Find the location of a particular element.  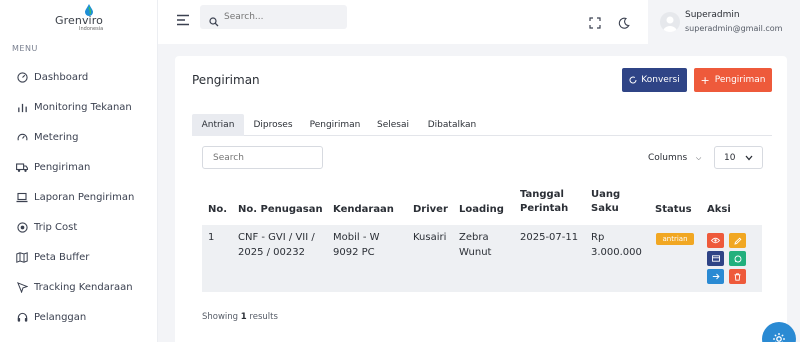

sidebar-item-label: Metering is located at coordinates (56, 137).